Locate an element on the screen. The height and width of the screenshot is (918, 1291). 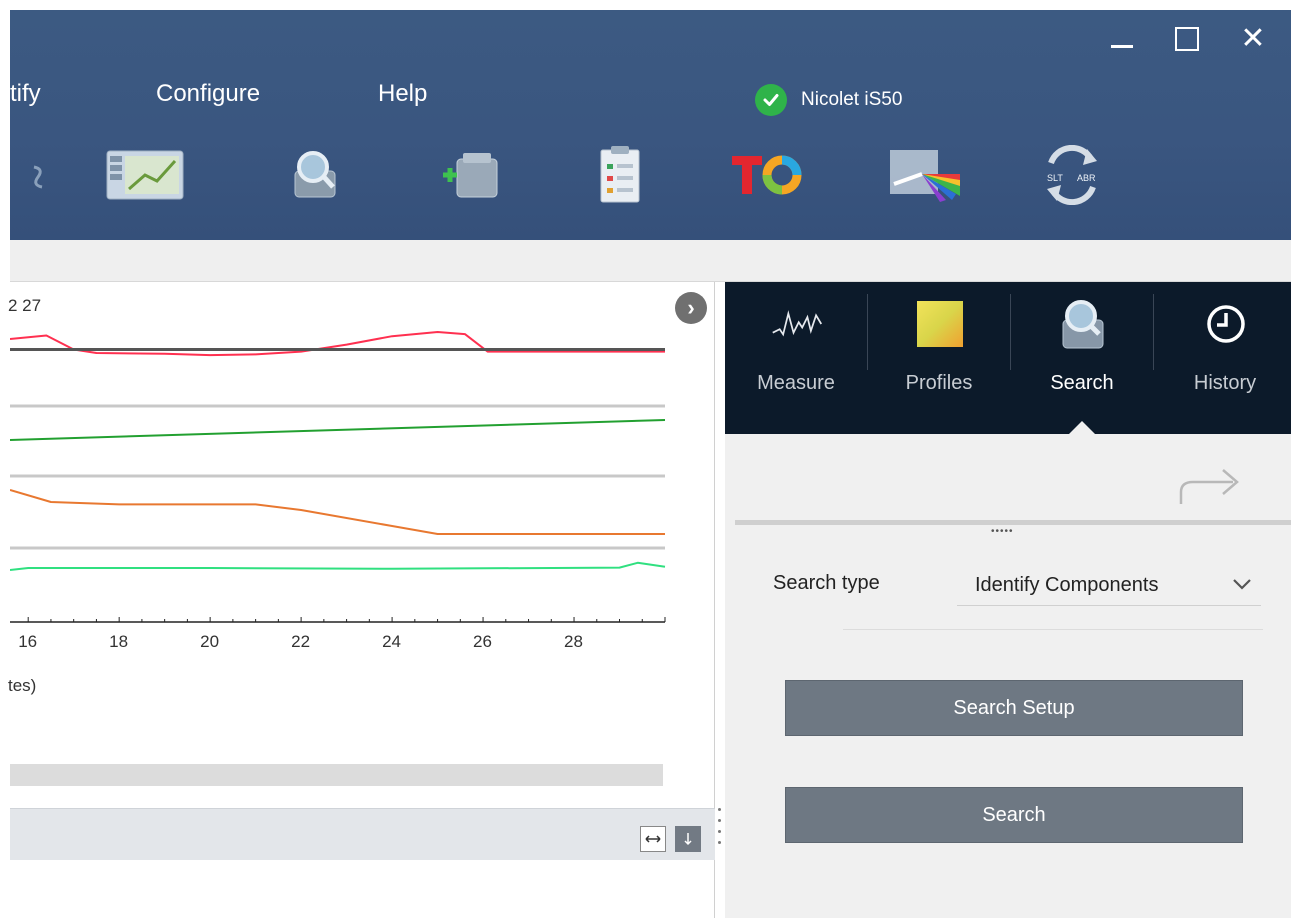
check-icon is located at coordinates (771, 100).